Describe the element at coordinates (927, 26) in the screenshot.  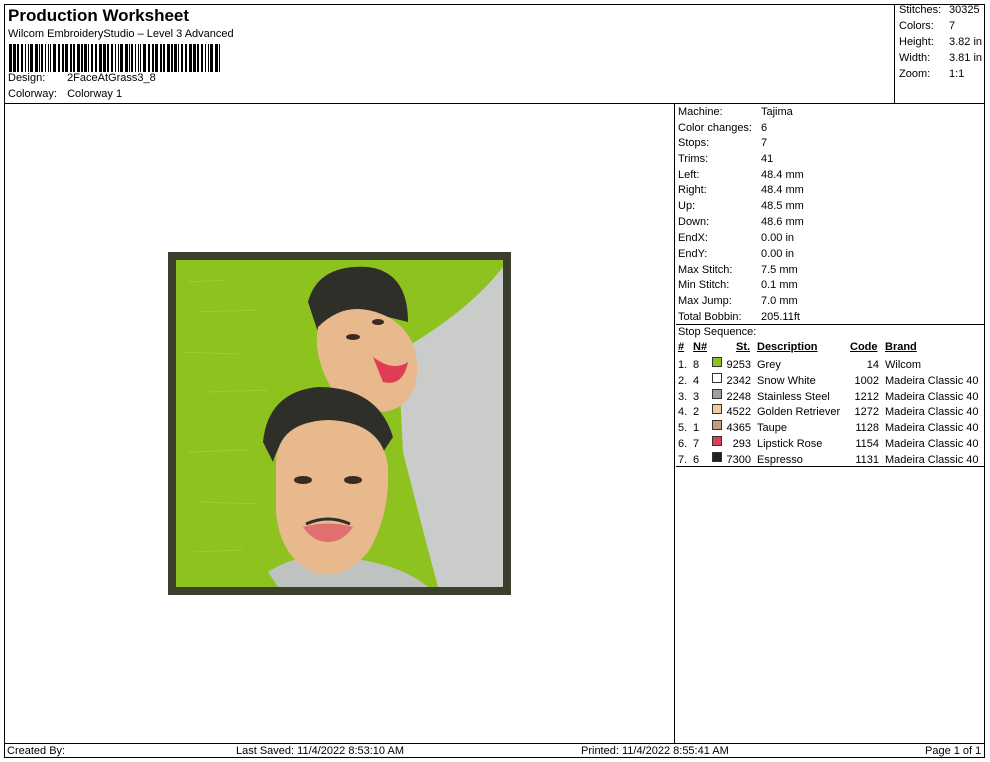
I see `summary-row: Colors: 7` at that location.